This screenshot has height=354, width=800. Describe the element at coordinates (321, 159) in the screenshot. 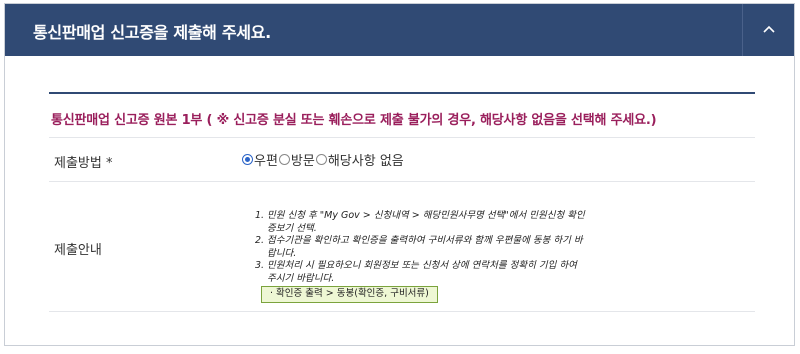

I see `radio-not-applicable` at that location.